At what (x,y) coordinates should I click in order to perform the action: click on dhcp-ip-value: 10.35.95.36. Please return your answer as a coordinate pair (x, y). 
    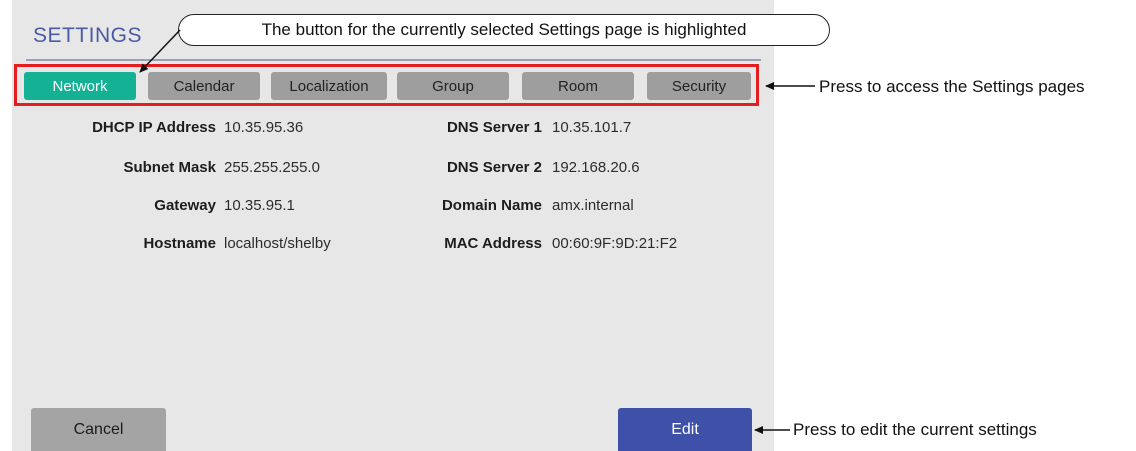
    Looking at the image, I should click on (264, 127).